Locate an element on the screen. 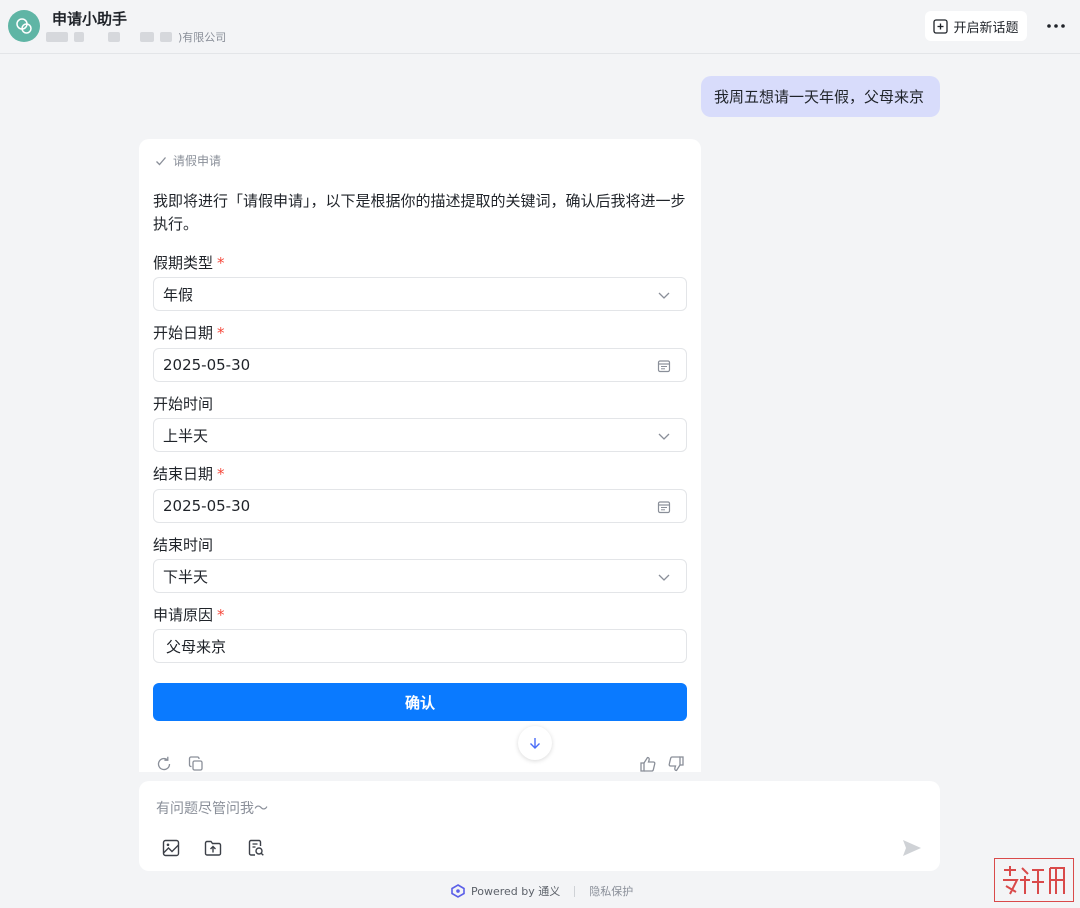 The width and height of the screenshot is (1080, 908). app-title: 申请小助手 is located at coordinates (90, 19).